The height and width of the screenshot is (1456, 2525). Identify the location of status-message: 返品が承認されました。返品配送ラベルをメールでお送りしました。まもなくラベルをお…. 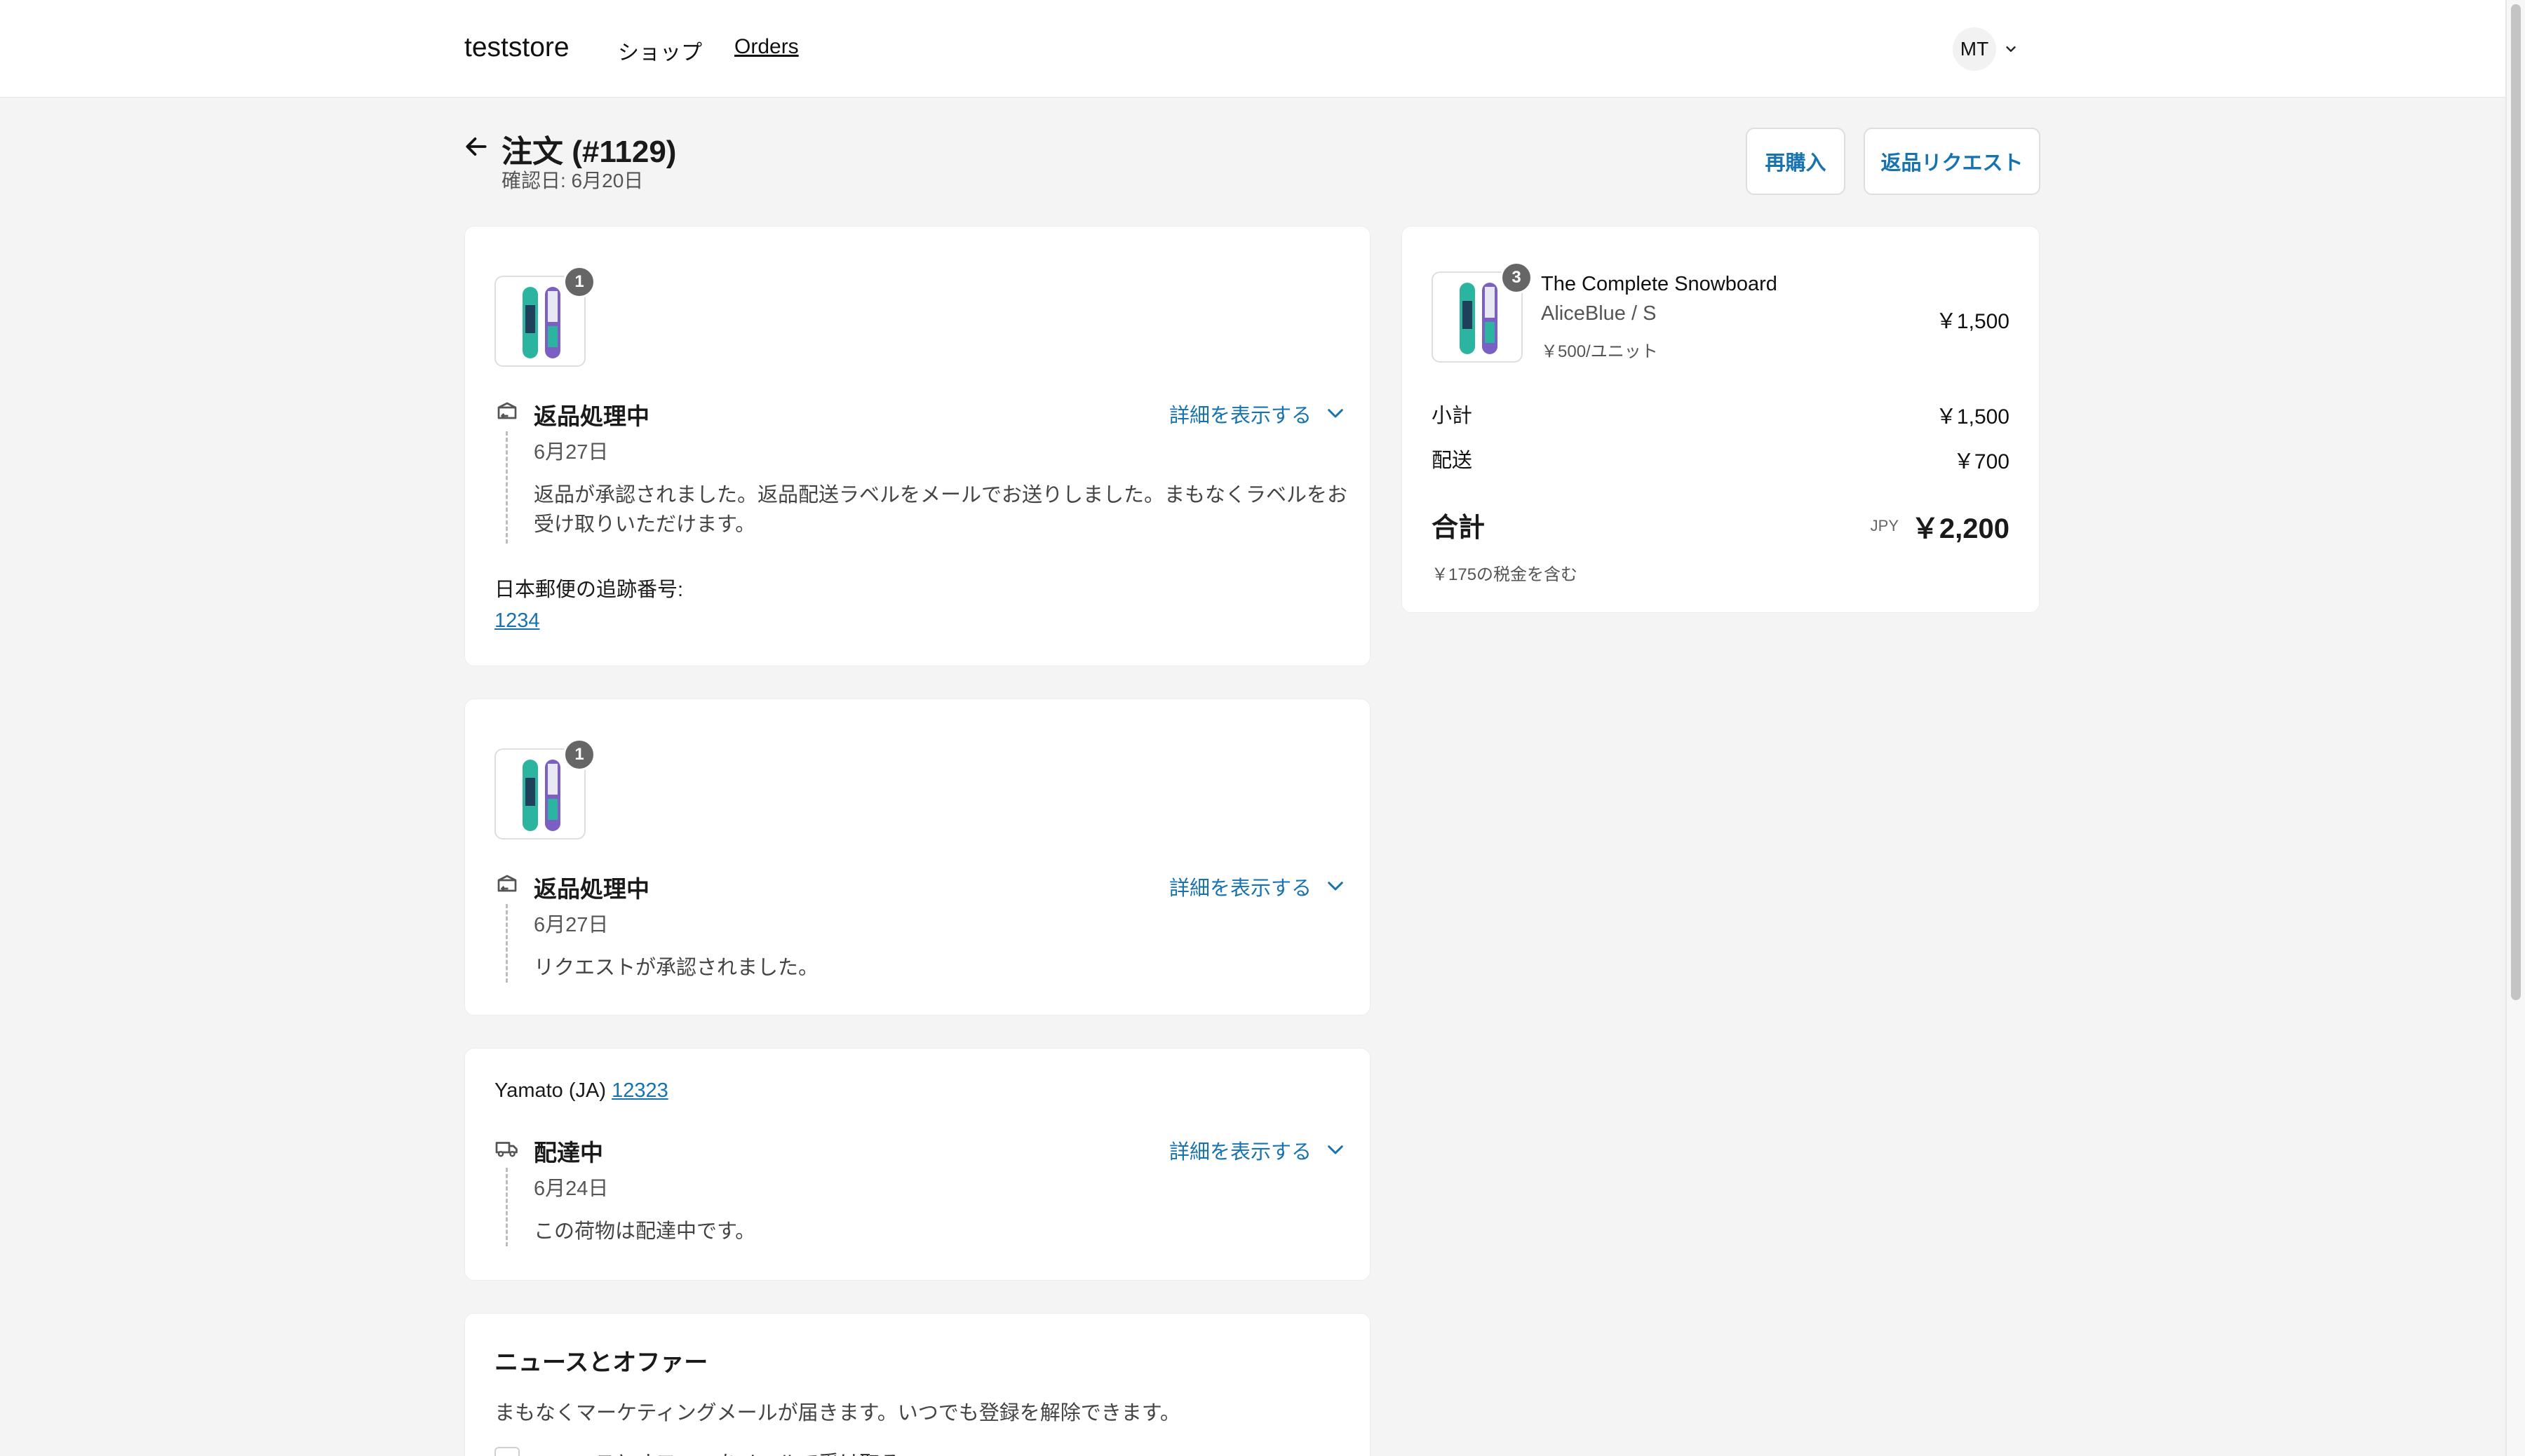
(941, 510).